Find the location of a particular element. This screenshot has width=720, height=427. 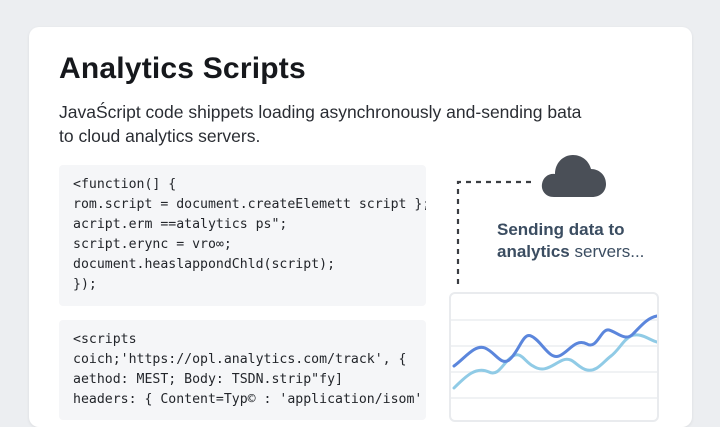

analytics-chart-plot is located at coordinates (555, 356).